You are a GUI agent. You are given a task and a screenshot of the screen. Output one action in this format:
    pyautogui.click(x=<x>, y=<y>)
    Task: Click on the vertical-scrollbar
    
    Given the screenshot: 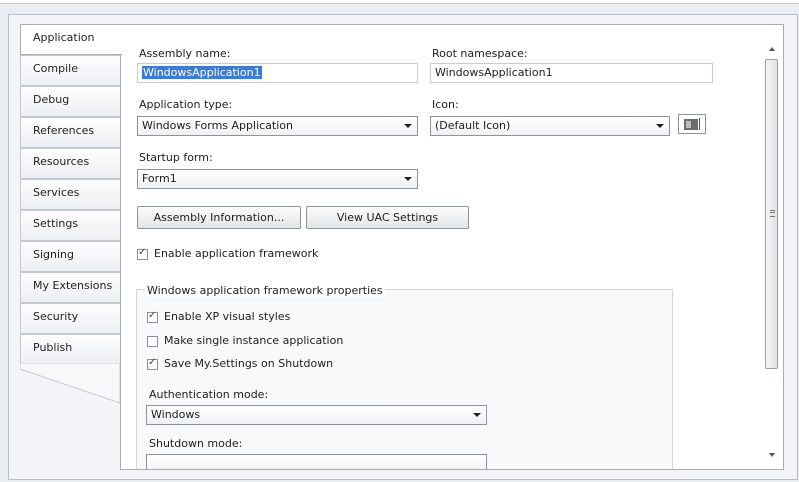 What is the action you would take?
    pyautogui.click(x=772, y=250)
    